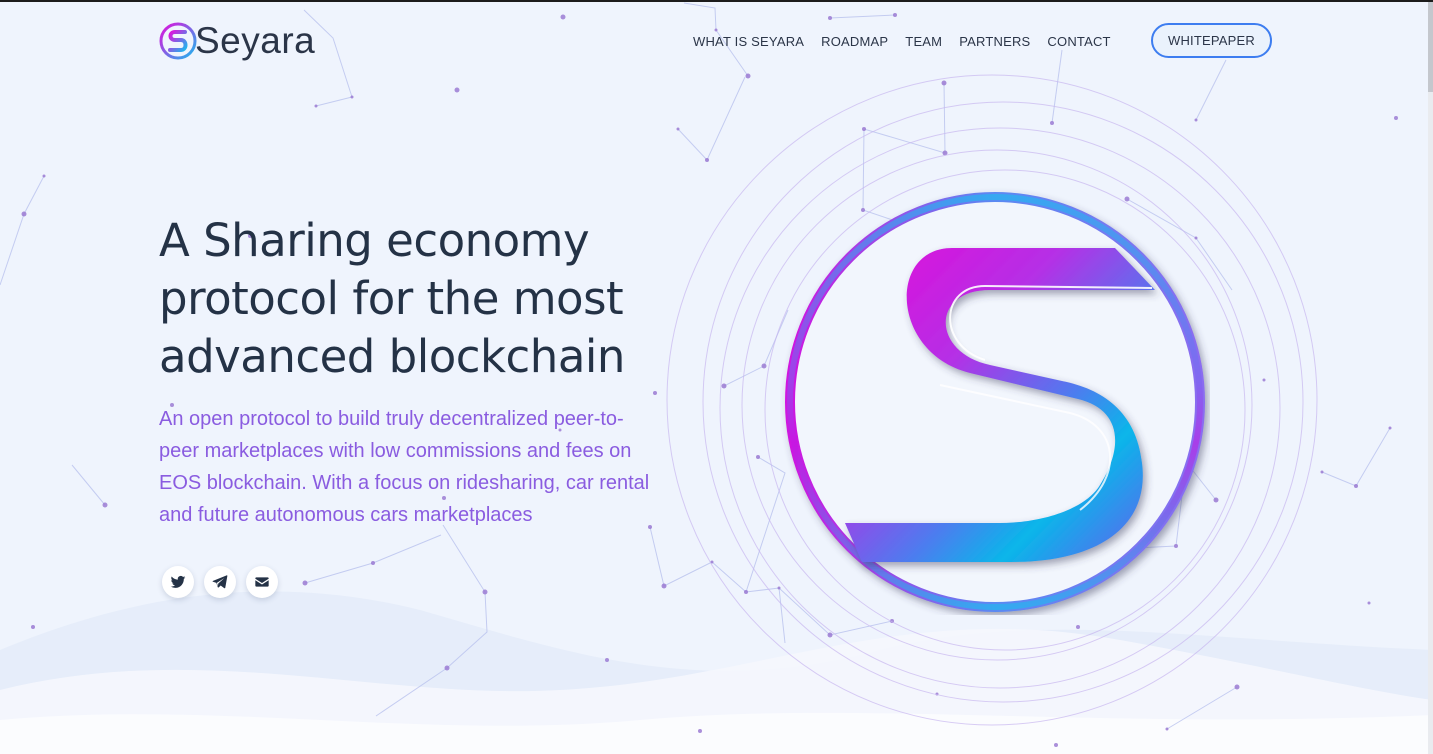 The height and width of the screenshot is (754, 1433). What do you see at coordinates (392, 356) in the screenshot?
I see `hero-title-line: advanced blockchain` at bounding box center [392, 356].